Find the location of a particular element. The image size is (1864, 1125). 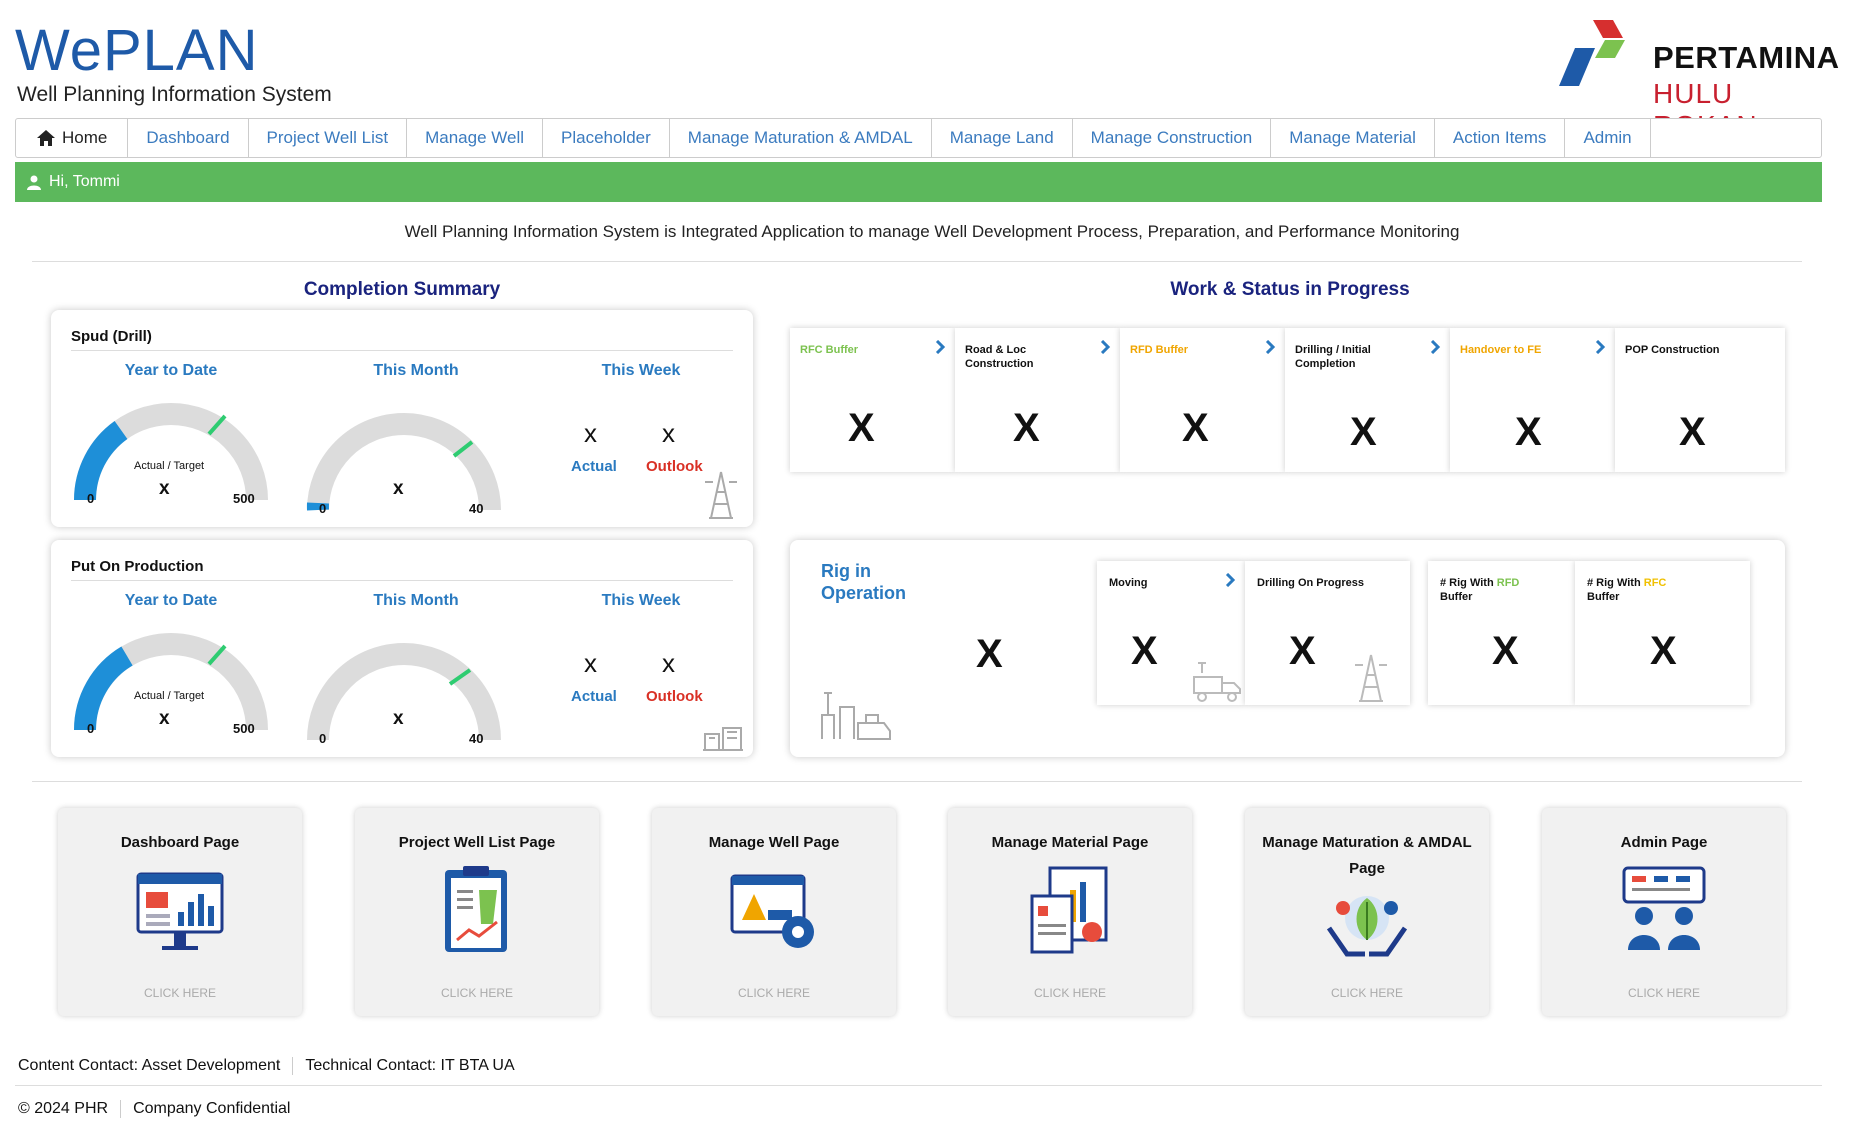

wip-card-pop-construction: POP Construction X is located at coordinates (1700, 400).